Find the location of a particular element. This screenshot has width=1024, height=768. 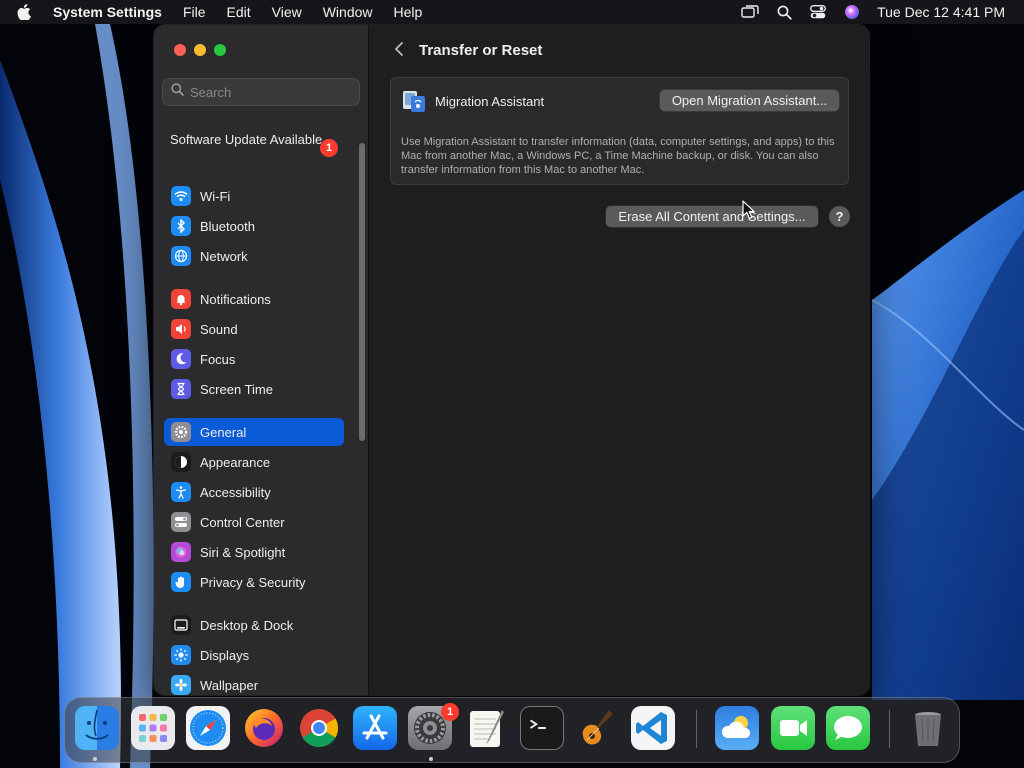

software-update-label: Software Update Available is located at coordinates (246, 139).